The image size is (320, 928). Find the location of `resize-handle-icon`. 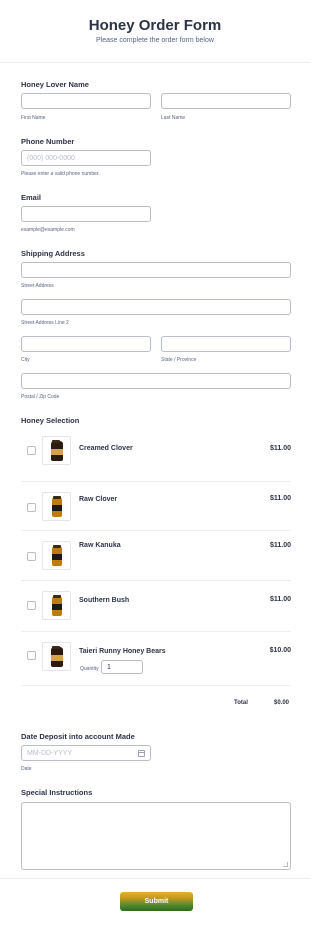

resize-handle-icon is located at coordinates (285, 864).